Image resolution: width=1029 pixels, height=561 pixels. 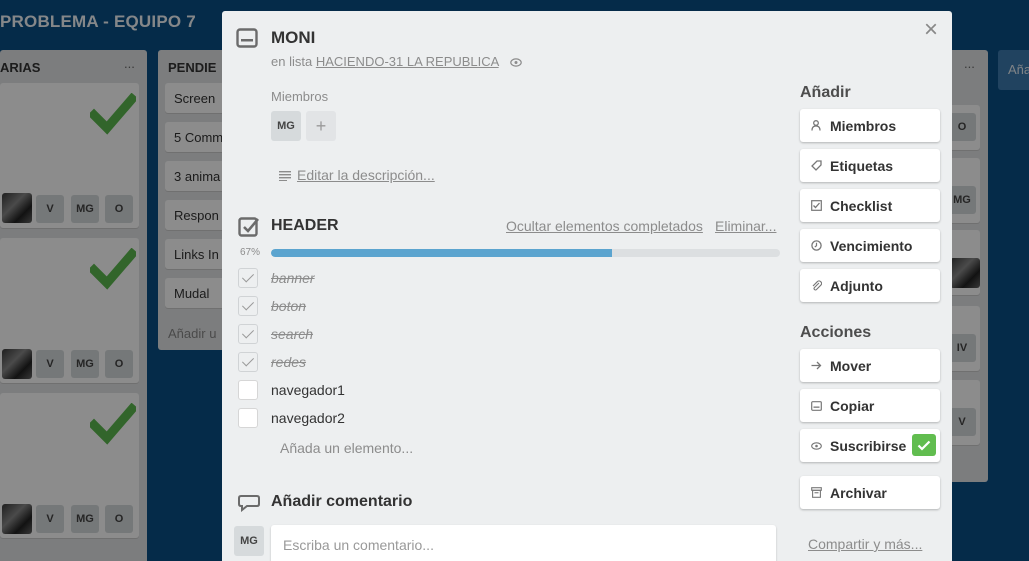 I want to click on checklist-item: navegador2, so click(x=508, y=419).